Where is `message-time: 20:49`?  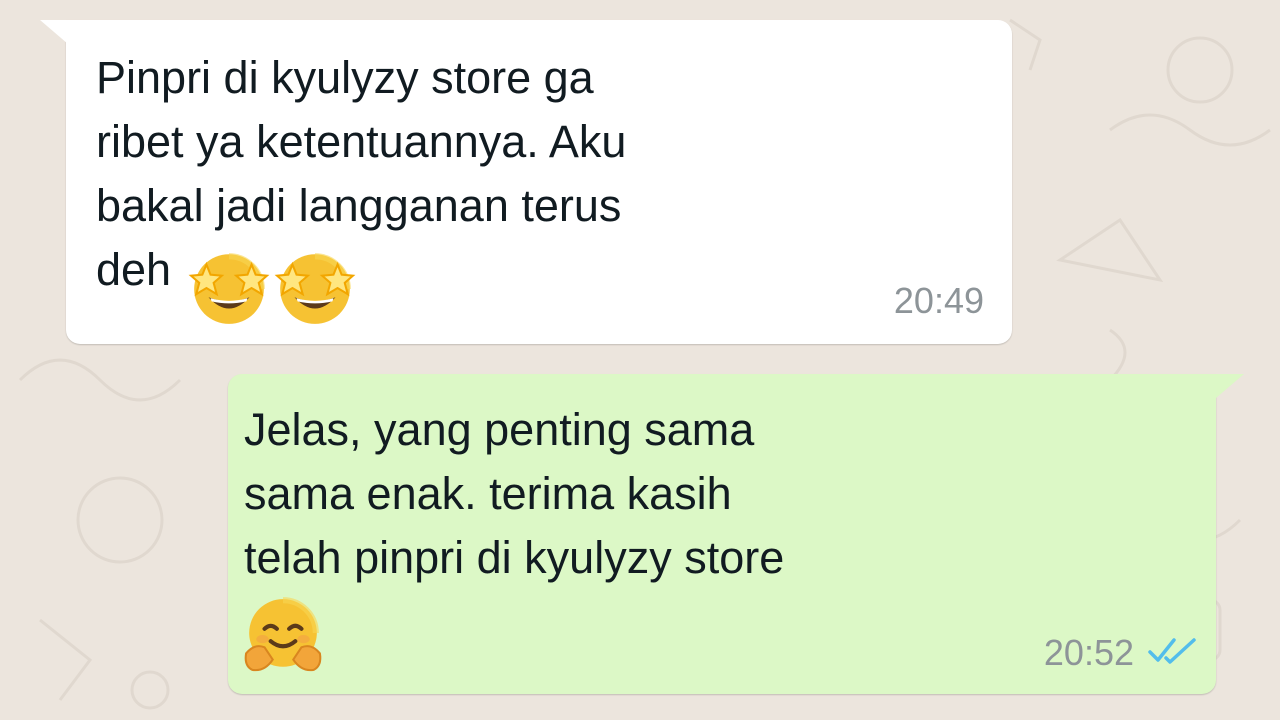
message-time: 20:49 is located at coordinates (938, 300).